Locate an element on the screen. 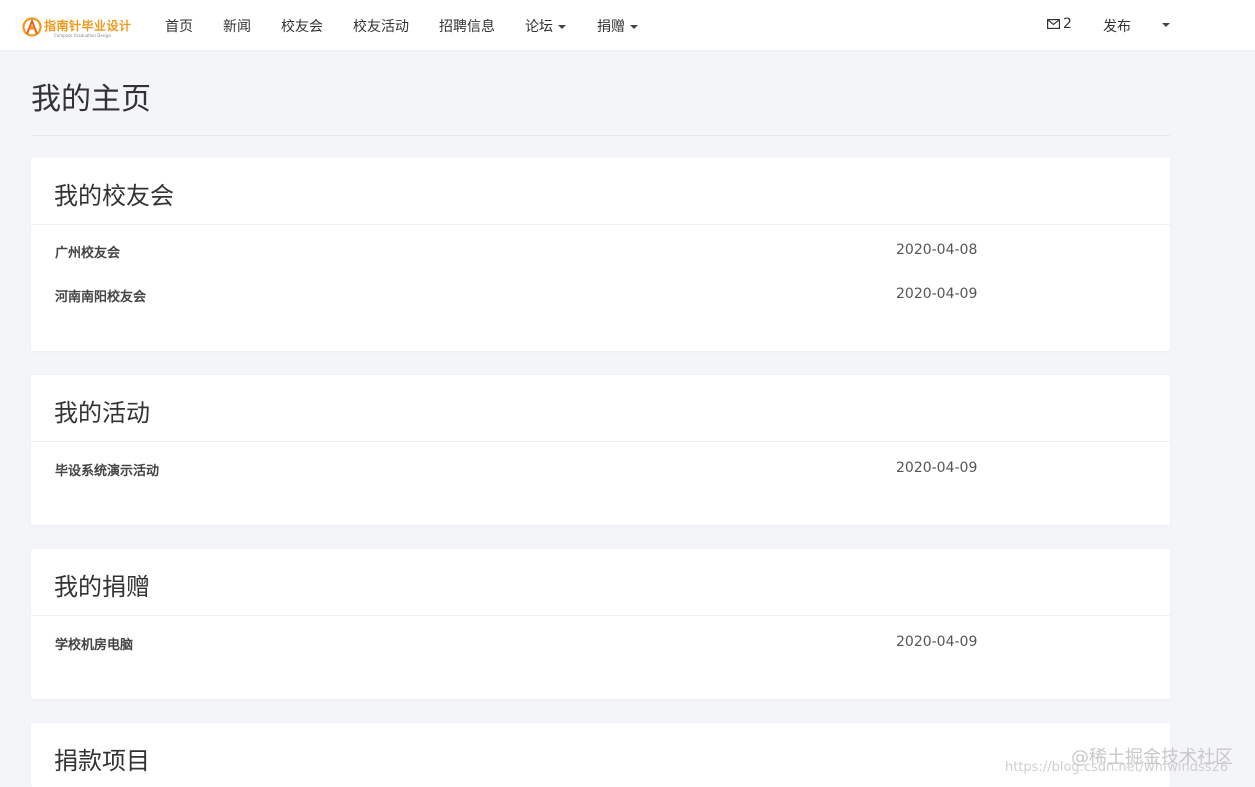 The height and width of the screenshot is (787, 1255). publish-button: 发布 is located at coordinates (1117, 26).